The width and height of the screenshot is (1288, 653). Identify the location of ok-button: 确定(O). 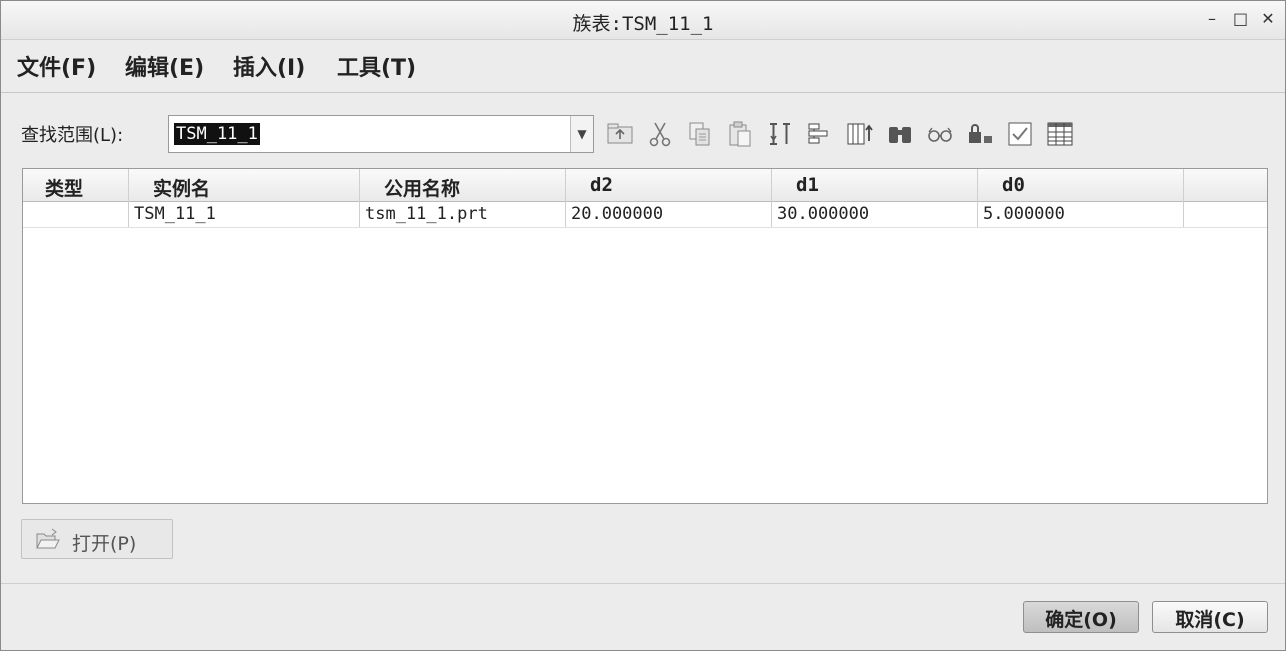
(1081, 617).